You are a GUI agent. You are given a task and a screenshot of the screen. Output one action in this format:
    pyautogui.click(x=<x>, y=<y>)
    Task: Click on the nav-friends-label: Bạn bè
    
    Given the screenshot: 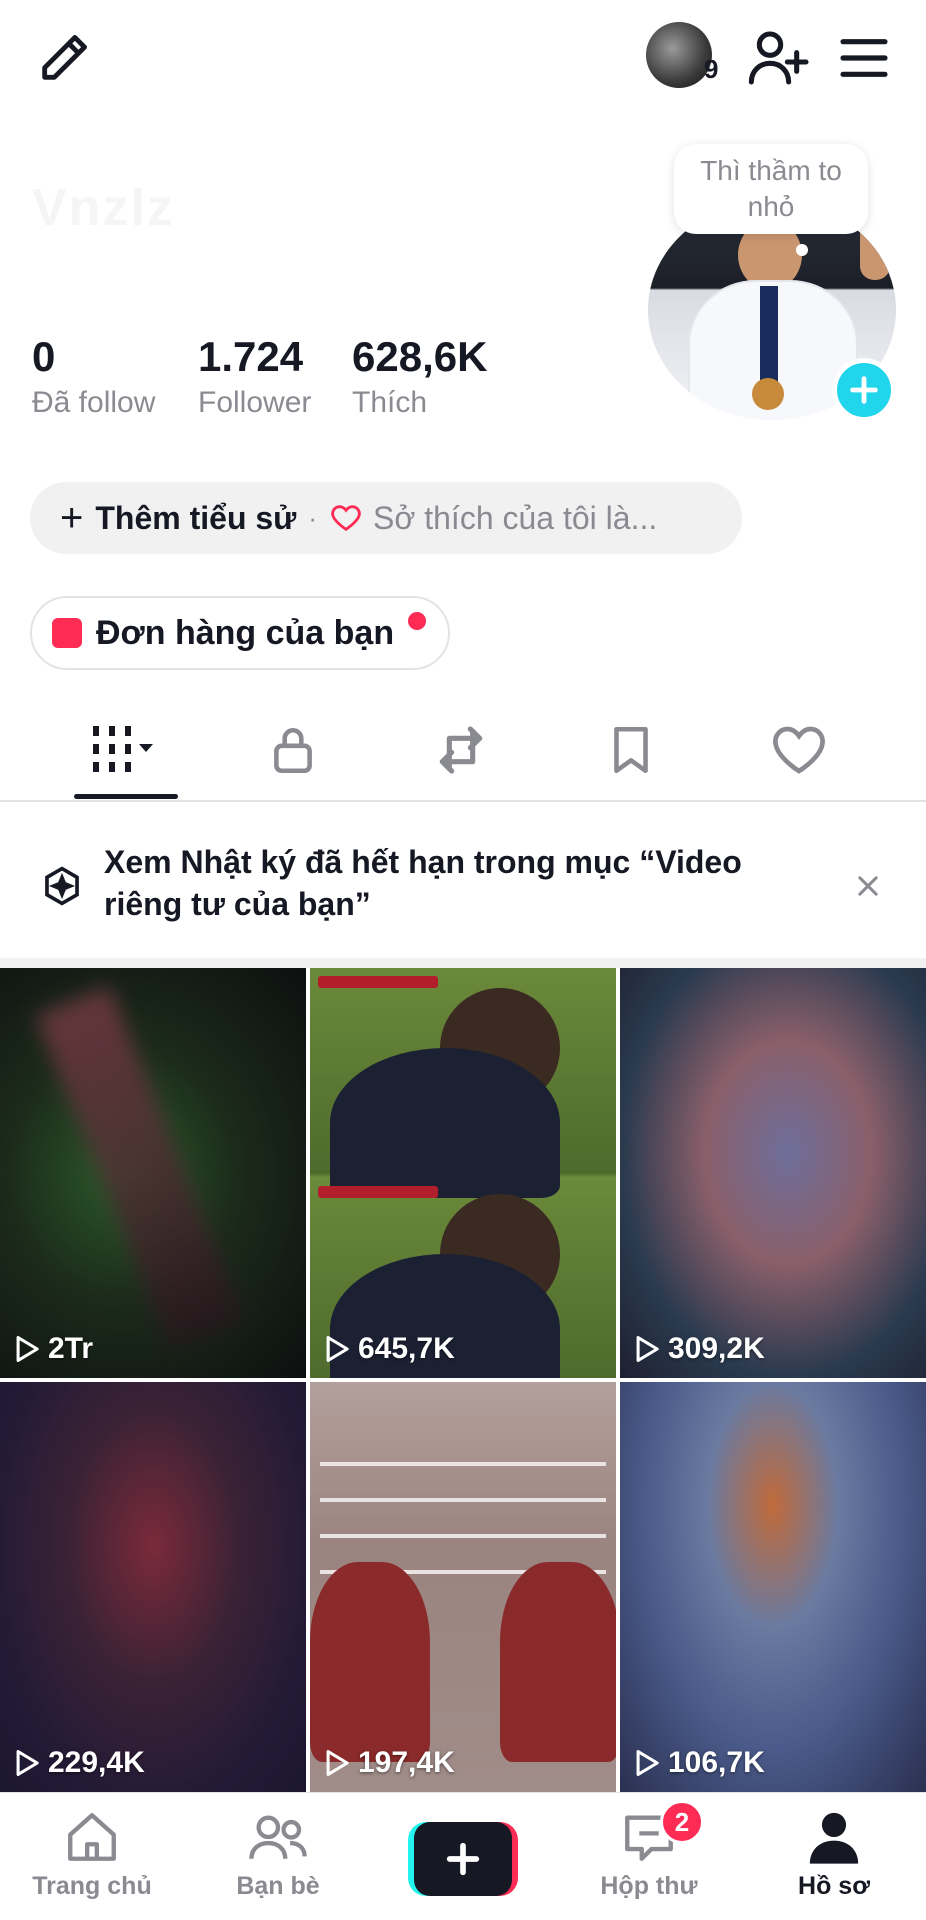 What is the action you would take?
    pyautogui.click(x=278, y=1886)
    